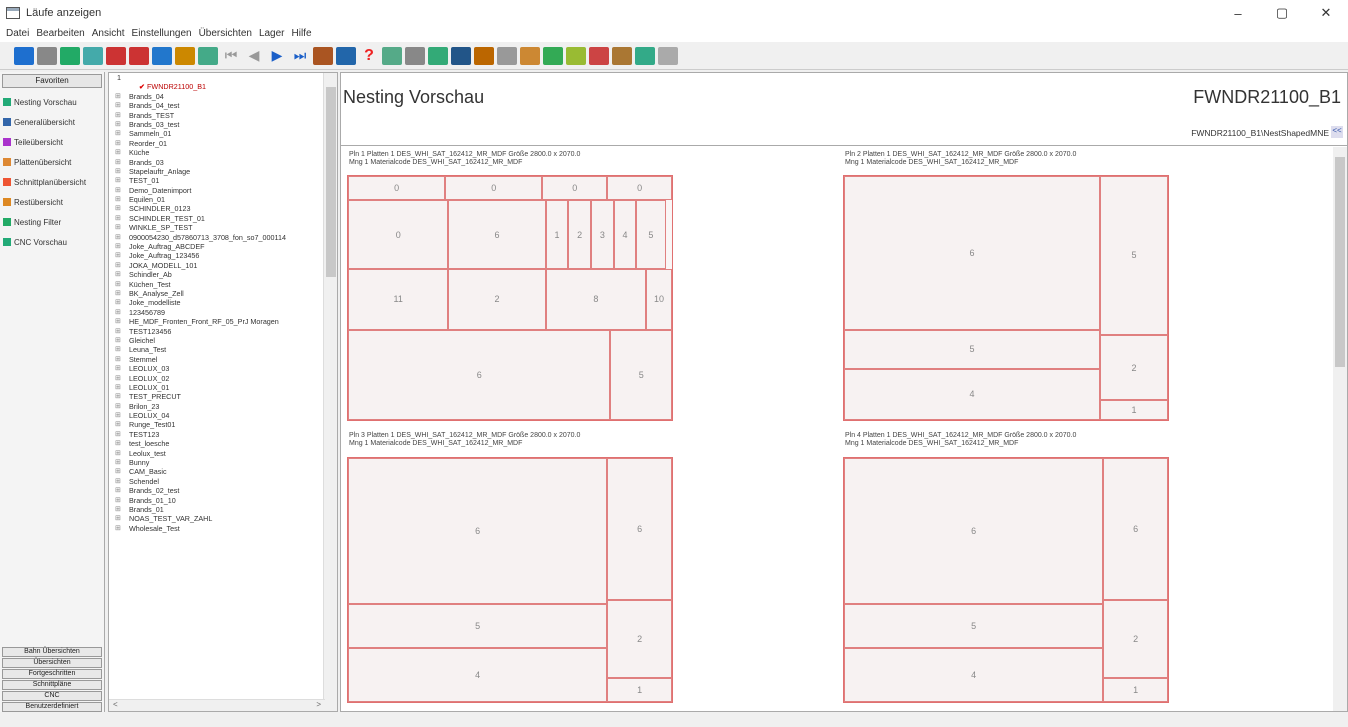  Describe the element at coordinates (162, 34) in the screenshot. I see `menu-einstellungen: Einstellungen` at that location.